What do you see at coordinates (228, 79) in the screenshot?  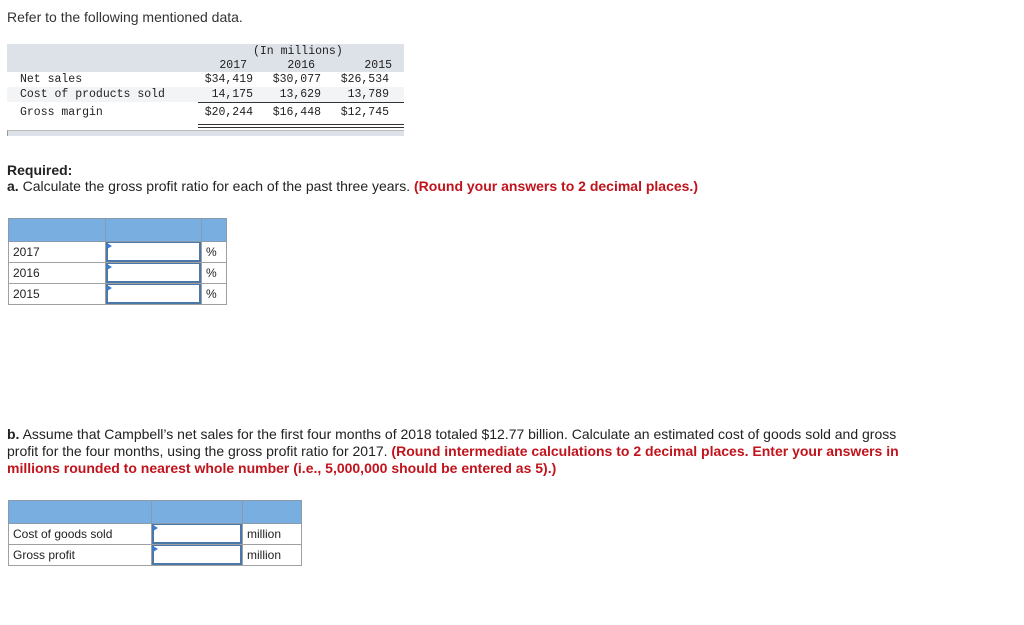 I see `cell-value: $34,419` at bounding box center [228, 79].